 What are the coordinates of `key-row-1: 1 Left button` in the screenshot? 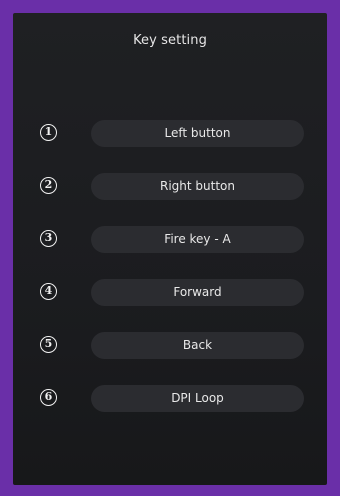 It's located at (170, 134).